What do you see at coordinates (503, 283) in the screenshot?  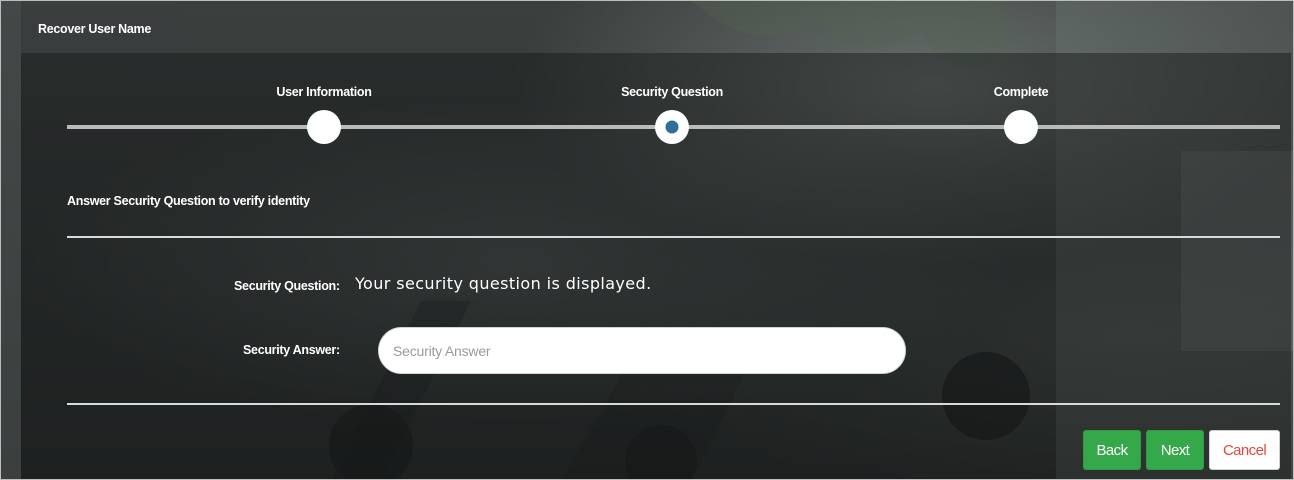 I see `security-question-text: Your security question is displayed.` at bounding box center [503, 283].